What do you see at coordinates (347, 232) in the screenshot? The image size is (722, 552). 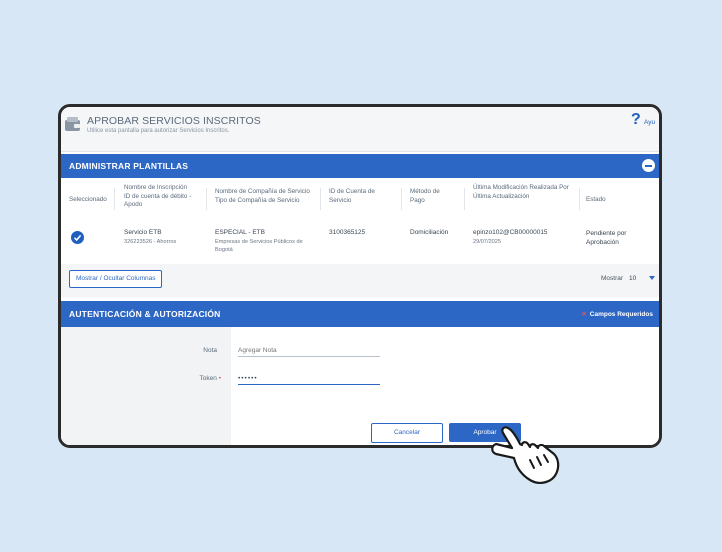 I see `service-account-cell: 3100365125` at bounding box center [347, 232].